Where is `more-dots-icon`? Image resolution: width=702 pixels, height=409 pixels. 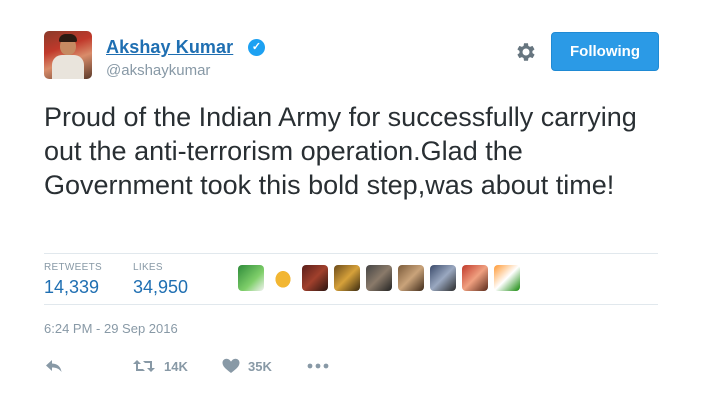 more-dots-icon is located at coordinates (318, 366).